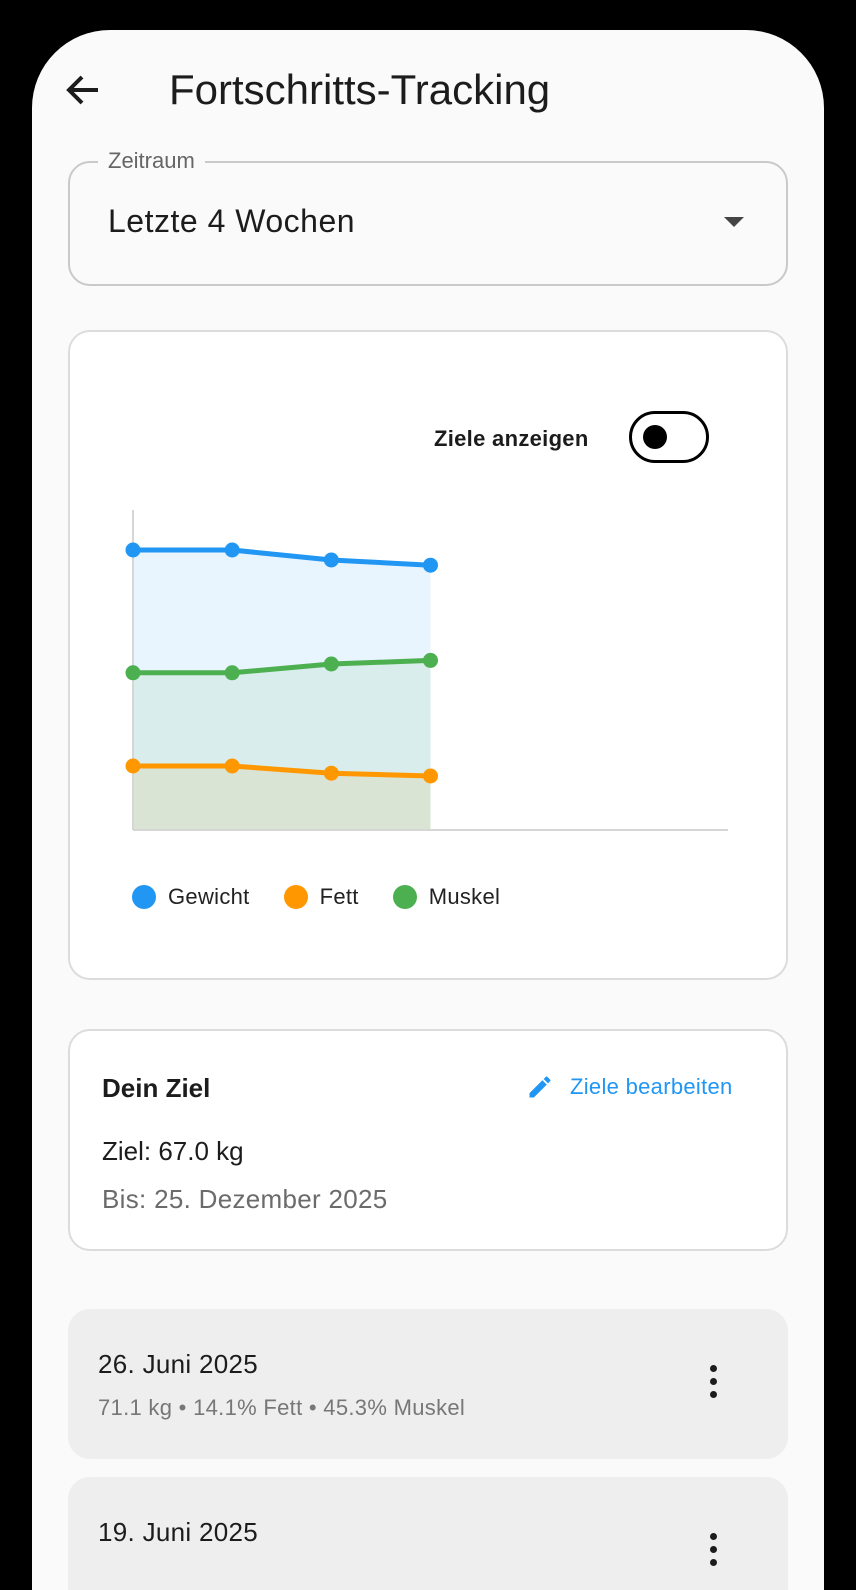  I want to click on goal-title: Dein Ziel, so click(156, 1088).